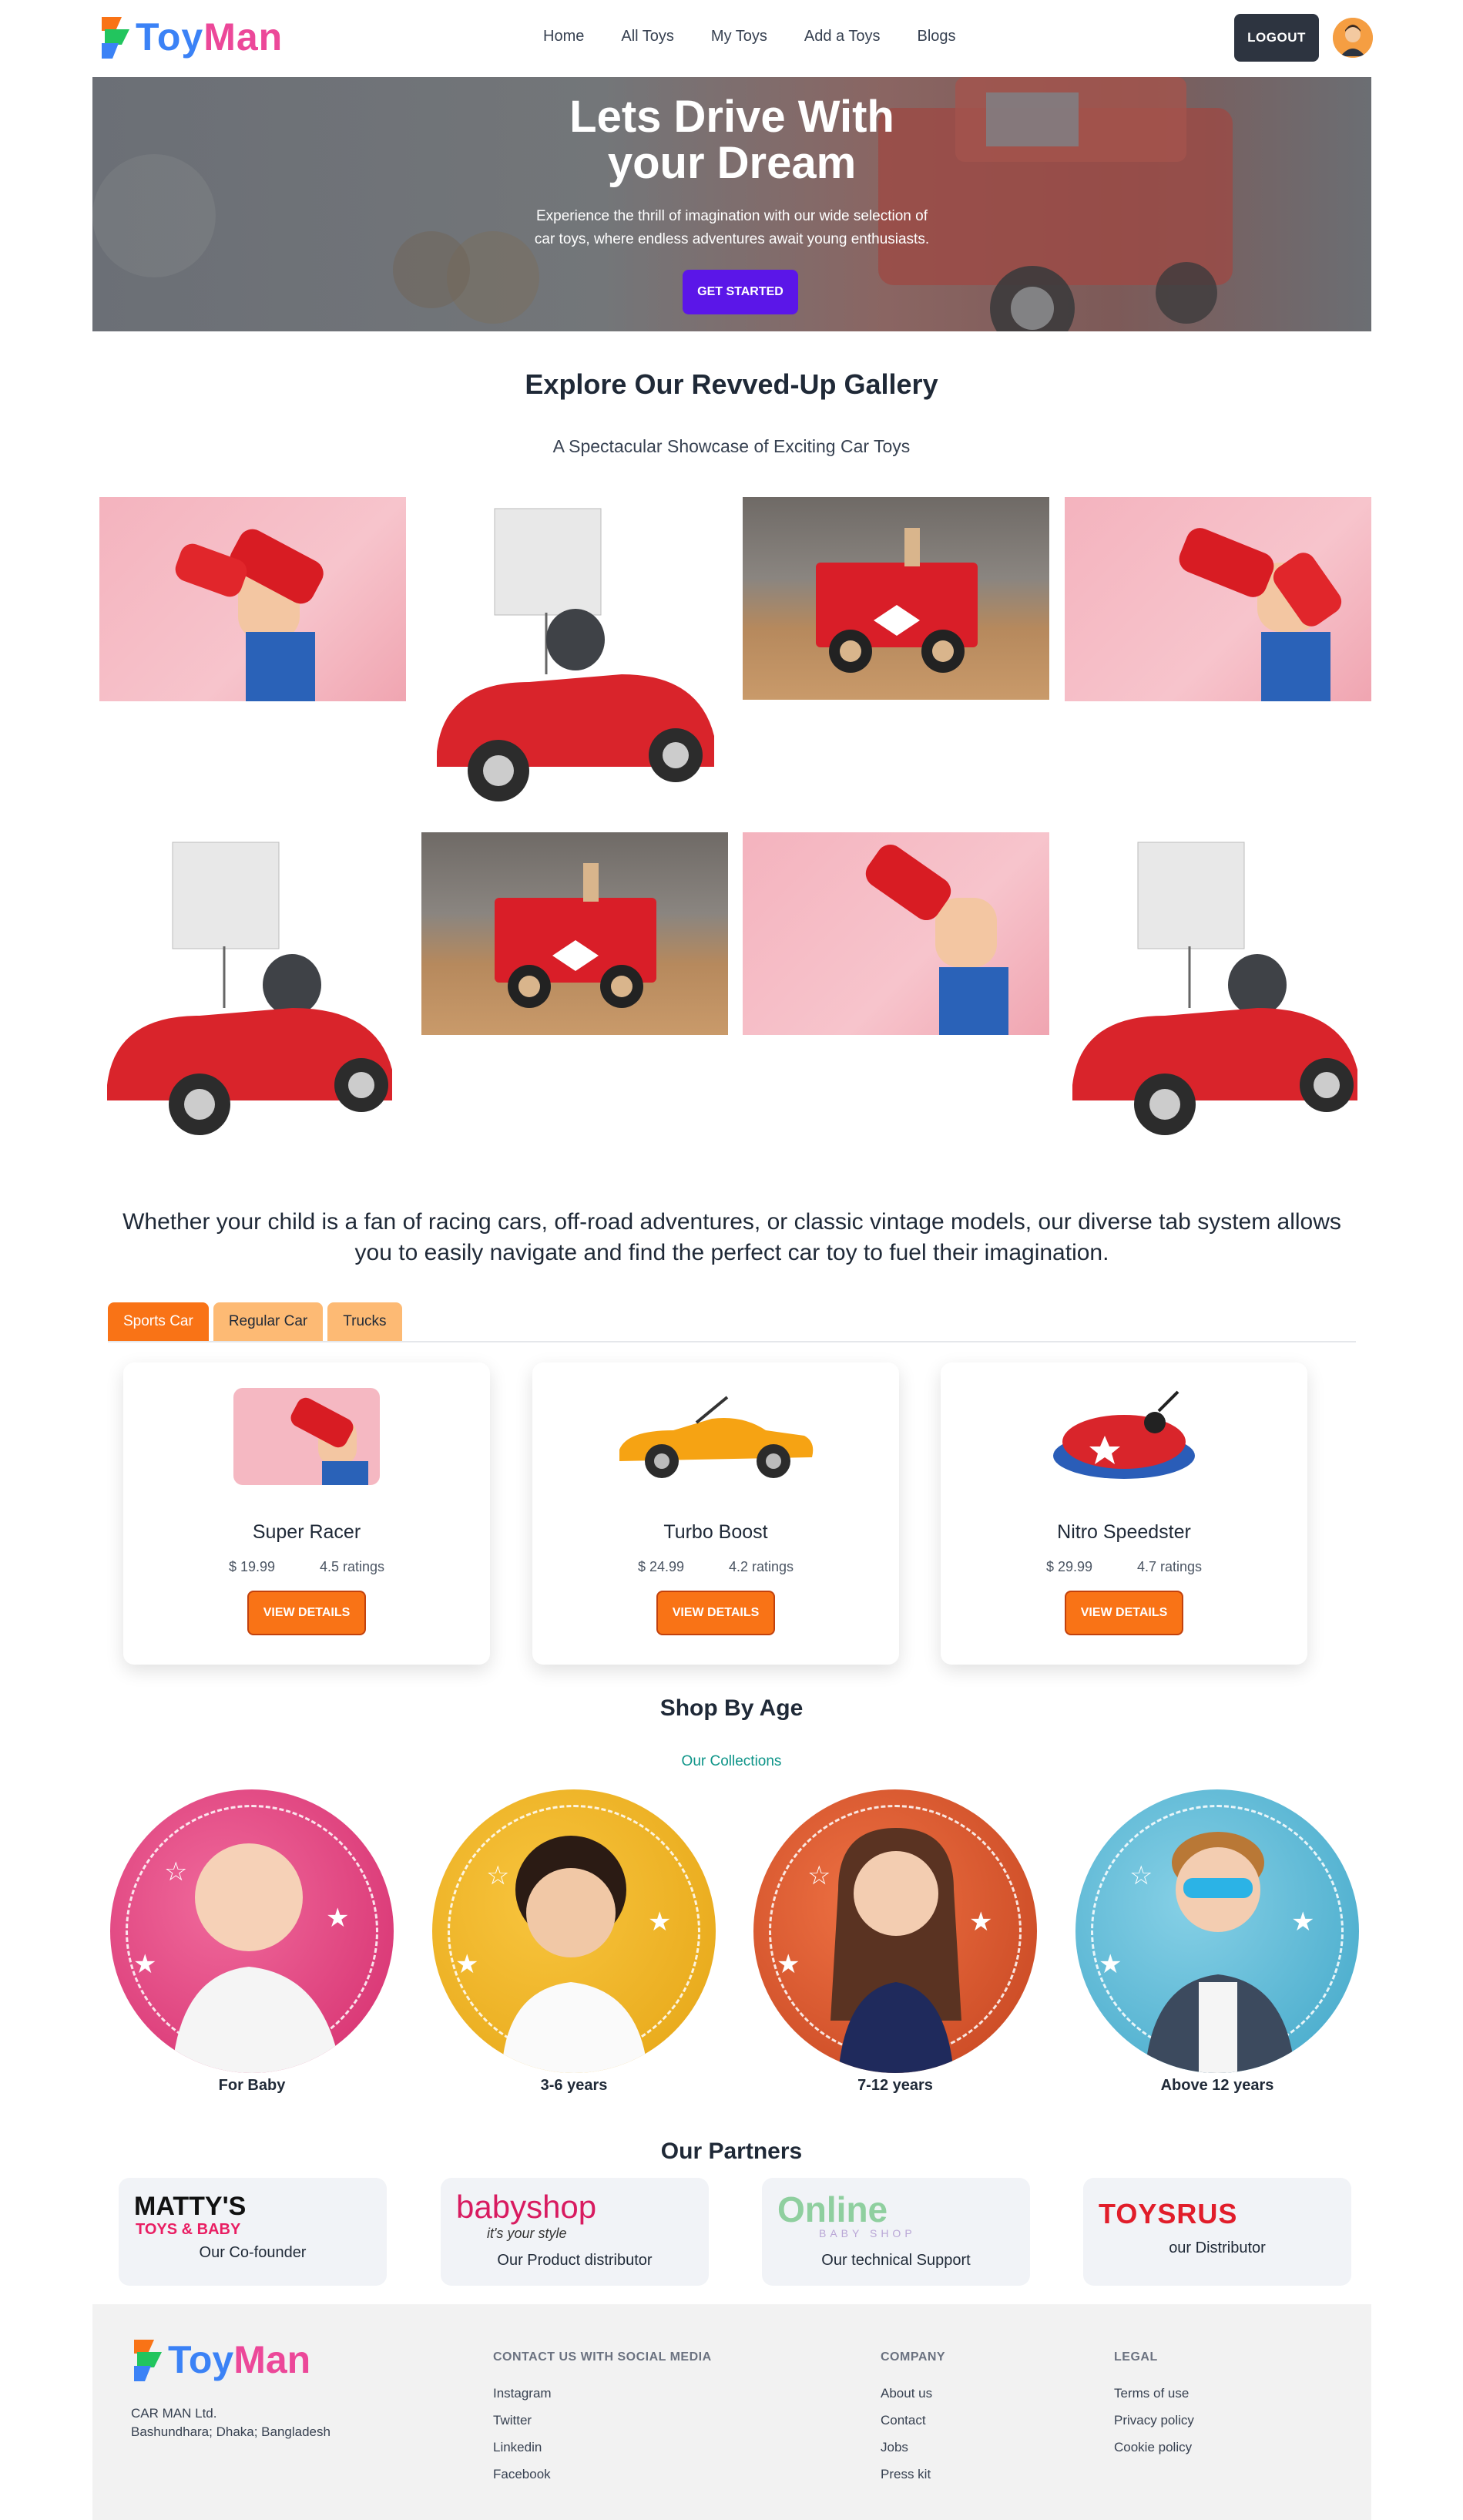 Image resolution: width=1463 pixels, height=2520 pixels. What do you see at coordinates (253, 2232) in the screenshot?
I see `partner-card: MATTY'S TOYS & BABY Our Co-founder` at bounding box center [253, 2232].